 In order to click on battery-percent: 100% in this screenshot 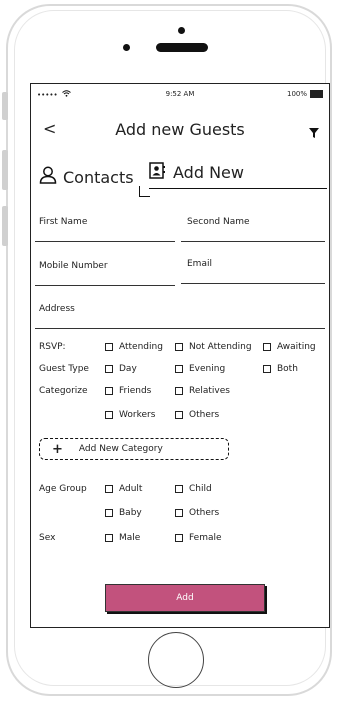, I will do `click(296, 94)`.